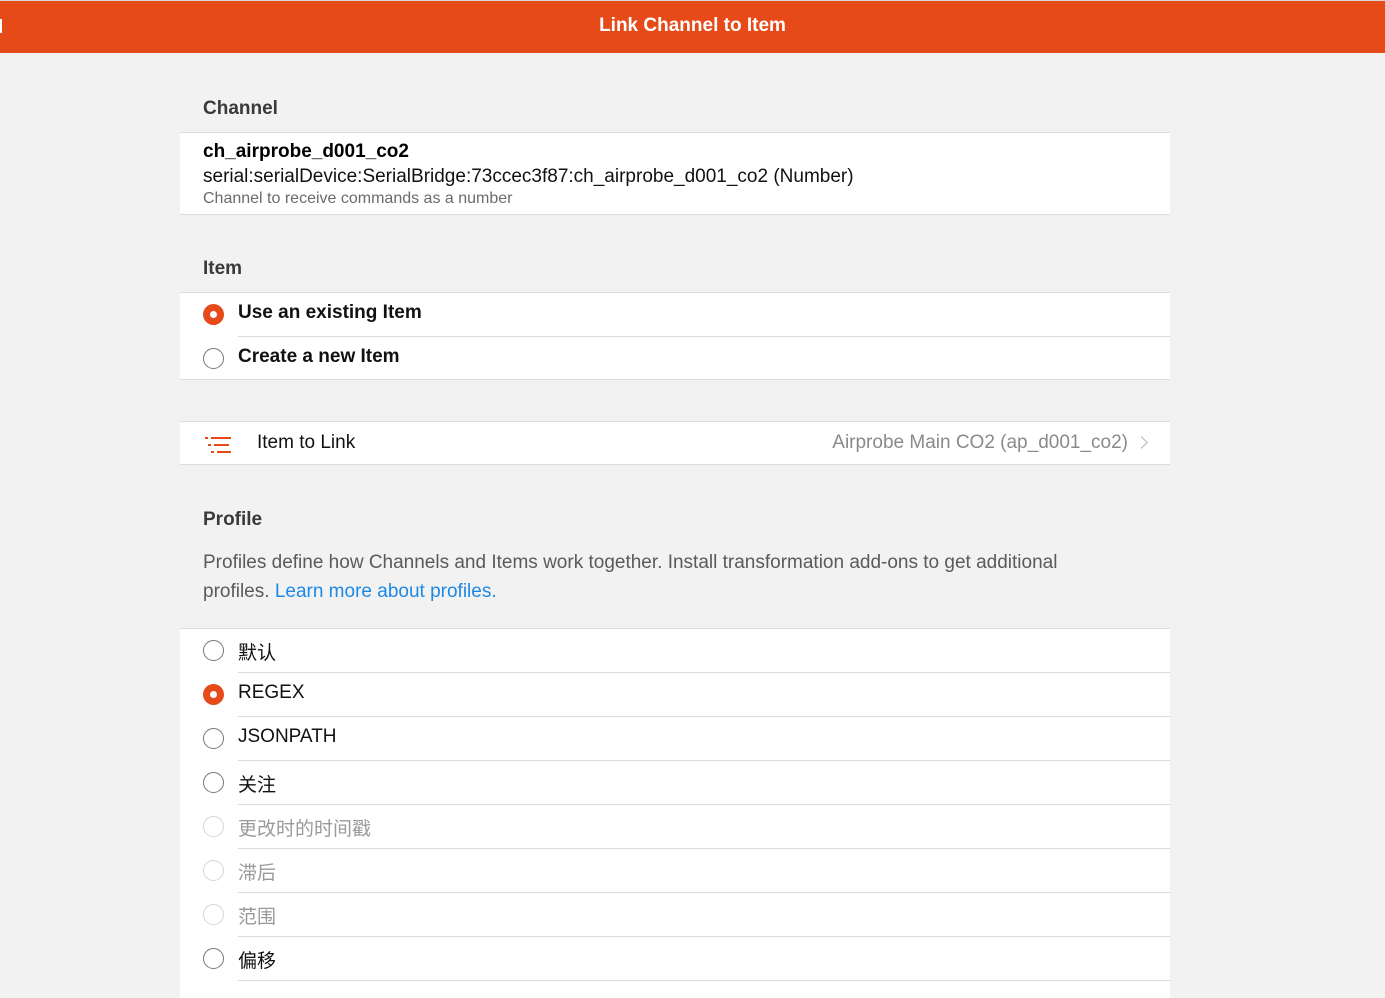 Image resolution: width=1385 pixels, height=998 pixels. What do you see at coordinates (358, 198) in the screenshot?
I see `channel-description: Channel to receive commands as a number` at bounding box center [358, 198].